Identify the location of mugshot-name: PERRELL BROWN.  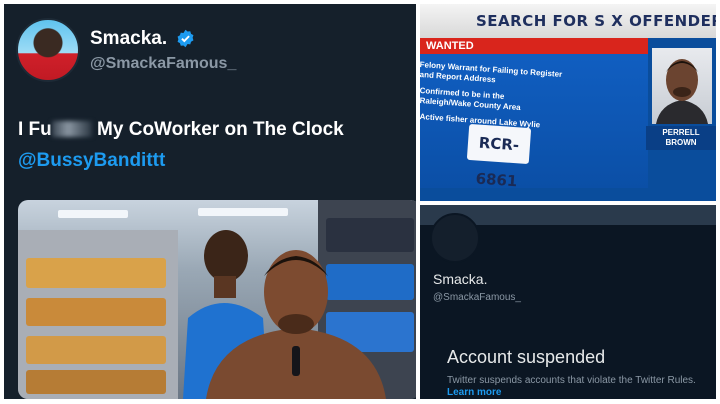
(681, 138).